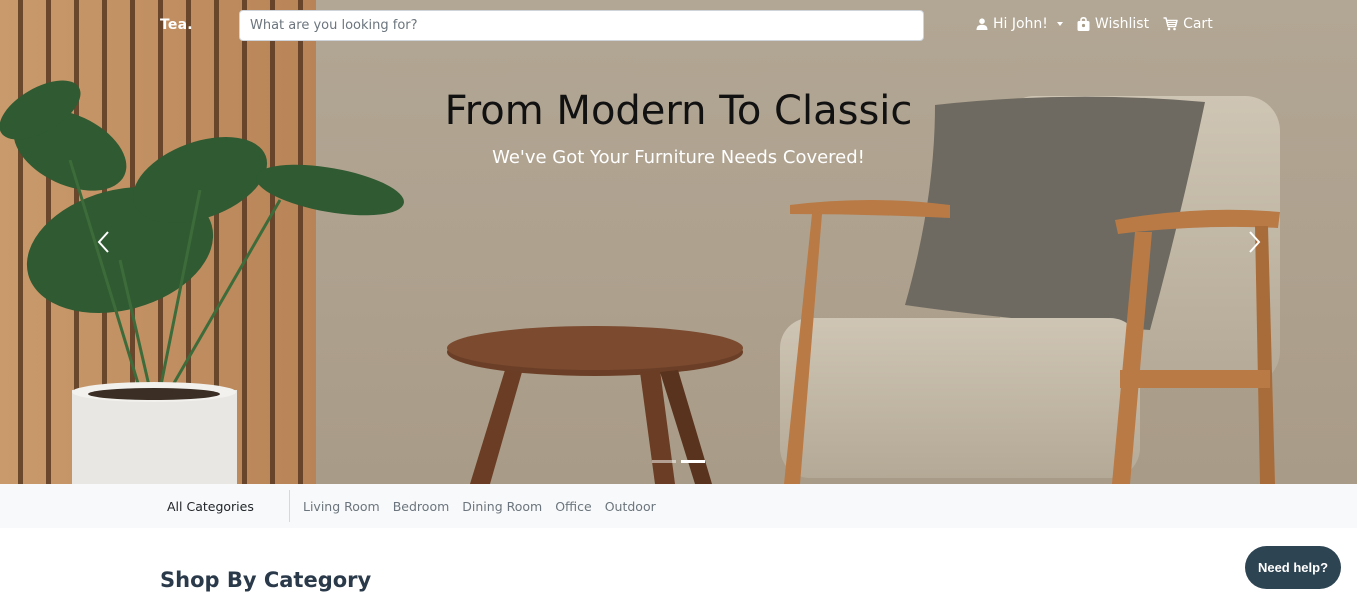 The width and height of the screenshot is (1357, 605). Describe the element at coordinates (678, 157) in the screenshot. I see `hero-subtitle: We've Got Your Furniture Needs Covered!` at that location.